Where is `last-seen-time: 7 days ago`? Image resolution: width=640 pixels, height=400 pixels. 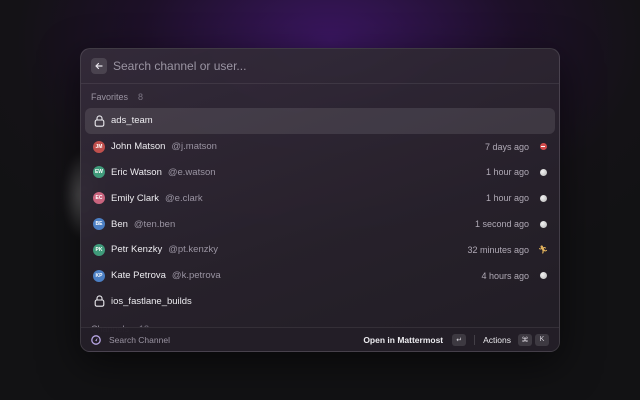 last-seen-time: 7 days ago is located at coordinates (506, 146).